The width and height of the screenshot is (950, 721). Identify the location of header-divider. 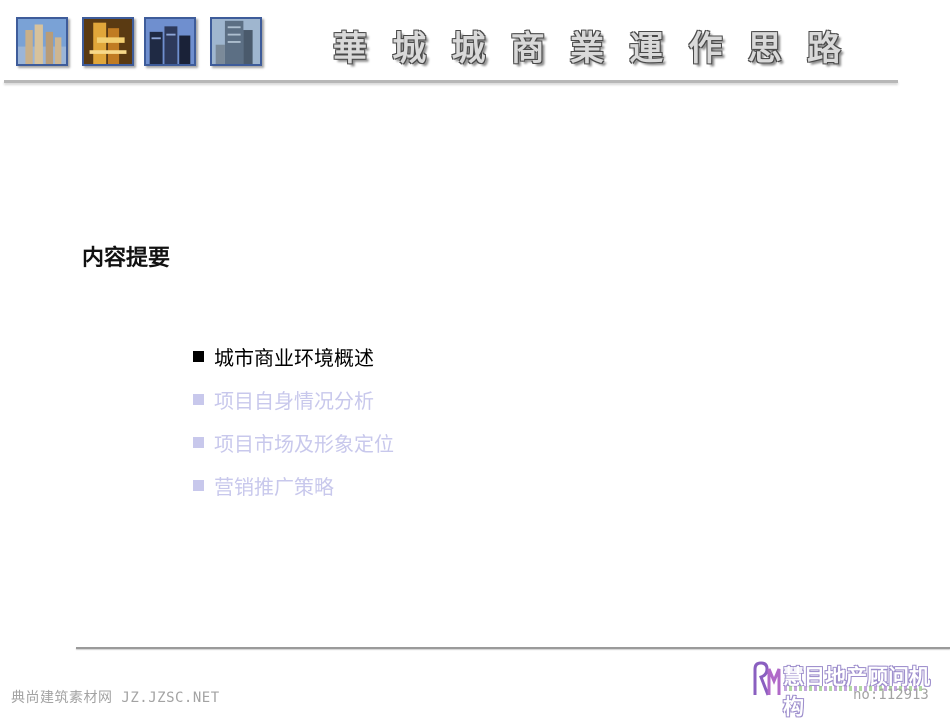
(451, 81).